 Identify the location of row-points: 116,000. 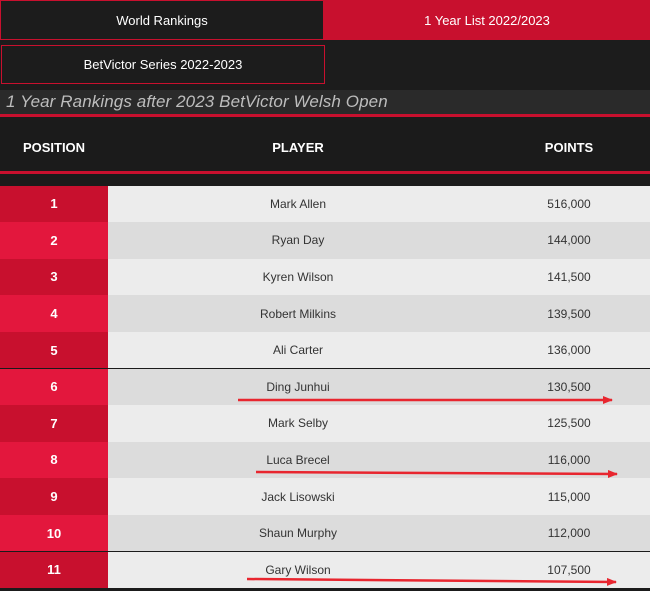
(569, 460).